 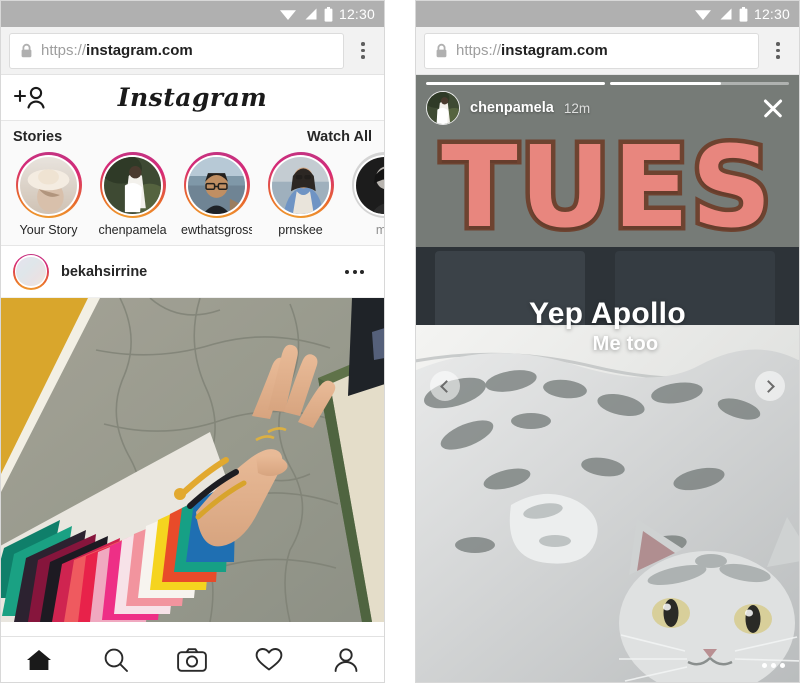 I want to click on tab-camera, so click(x=192, y=660).